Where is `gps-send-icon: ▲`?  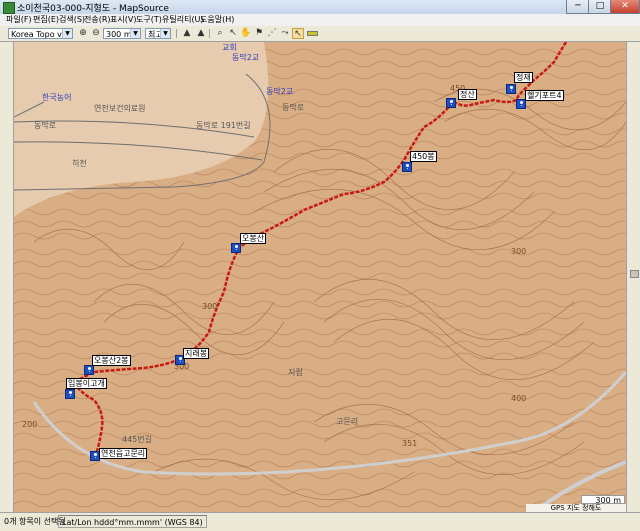 gps-send-icon: ▲ is located at coordinates (201, 33).